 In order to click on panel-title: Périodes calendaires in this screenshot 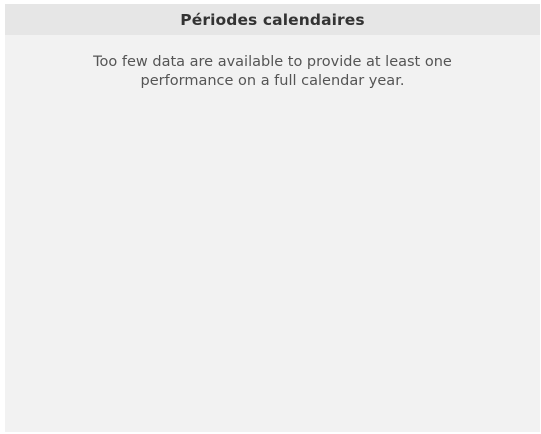, I will do `click(272, 19)`.